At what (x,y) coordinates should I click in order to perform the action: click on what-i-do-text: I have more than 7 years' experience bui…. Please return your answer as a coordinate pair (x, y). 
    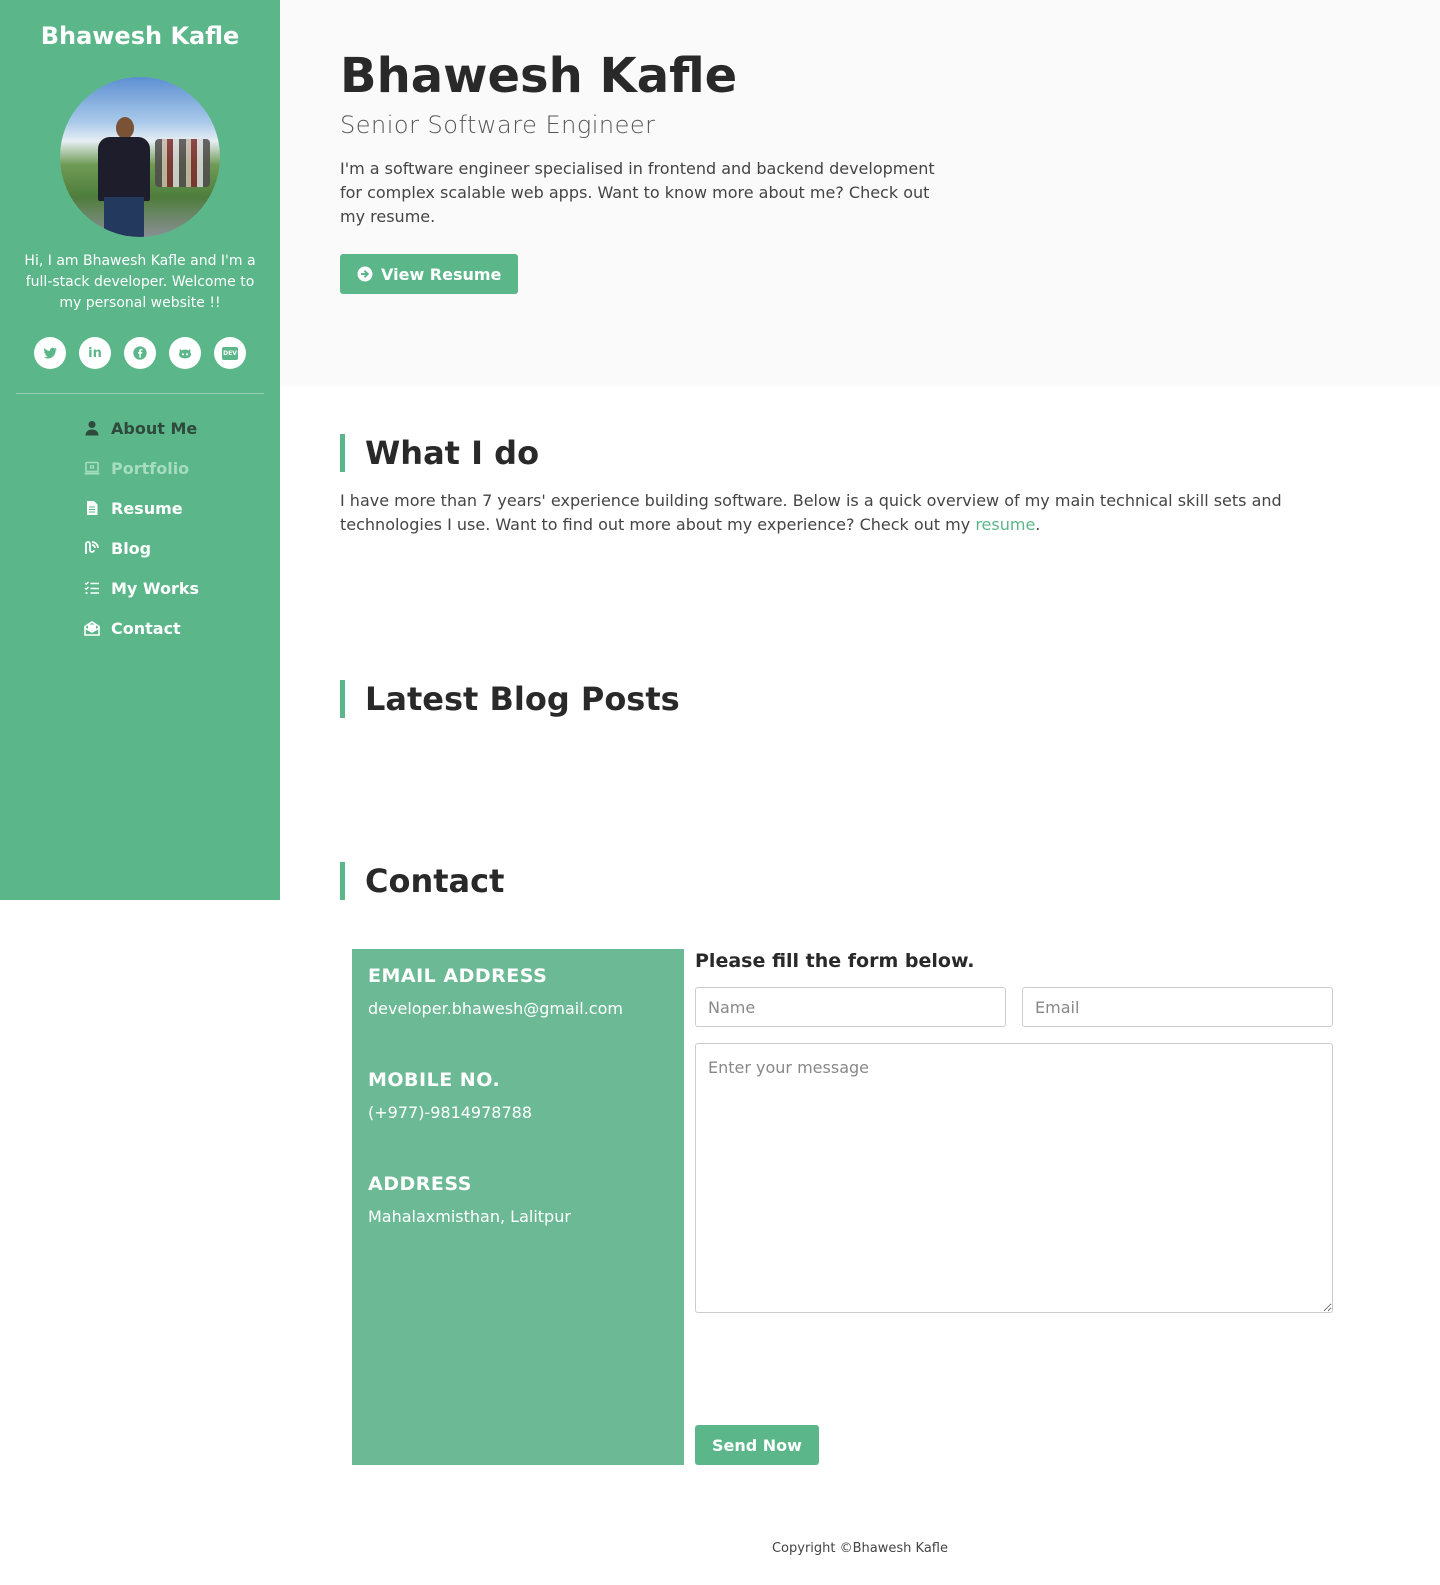
    Looking at the image, I should click on (811, 512).